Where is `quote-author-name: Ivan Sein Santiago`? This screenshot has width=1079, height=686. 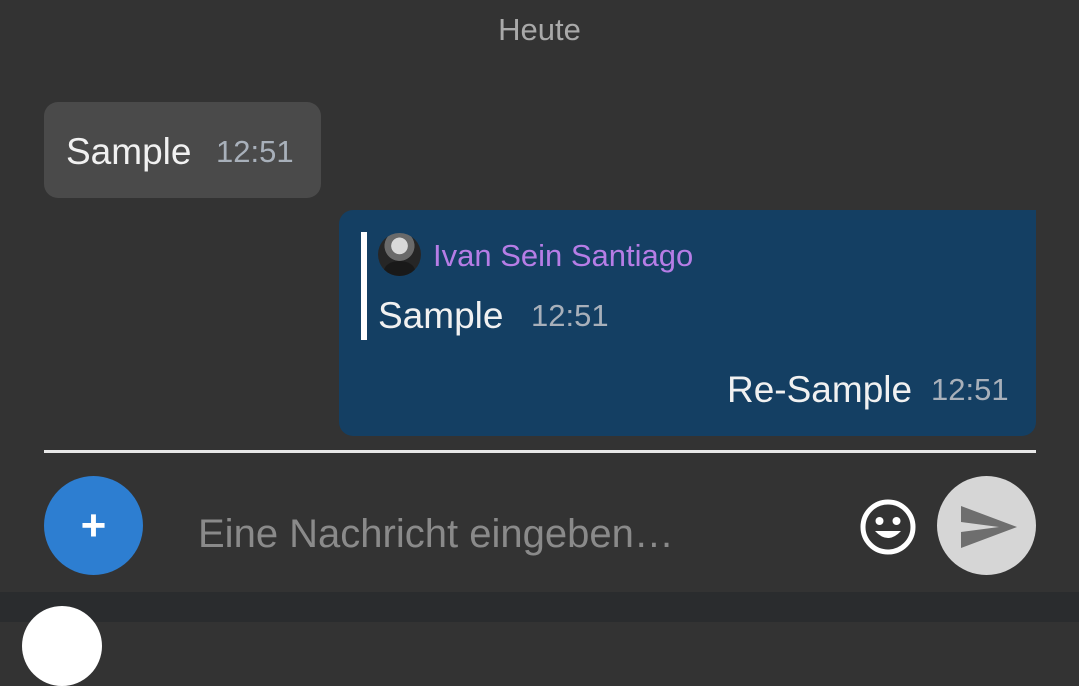 quote-author-name: Ivan Sein Santiago is located at coordinates (563, 255).